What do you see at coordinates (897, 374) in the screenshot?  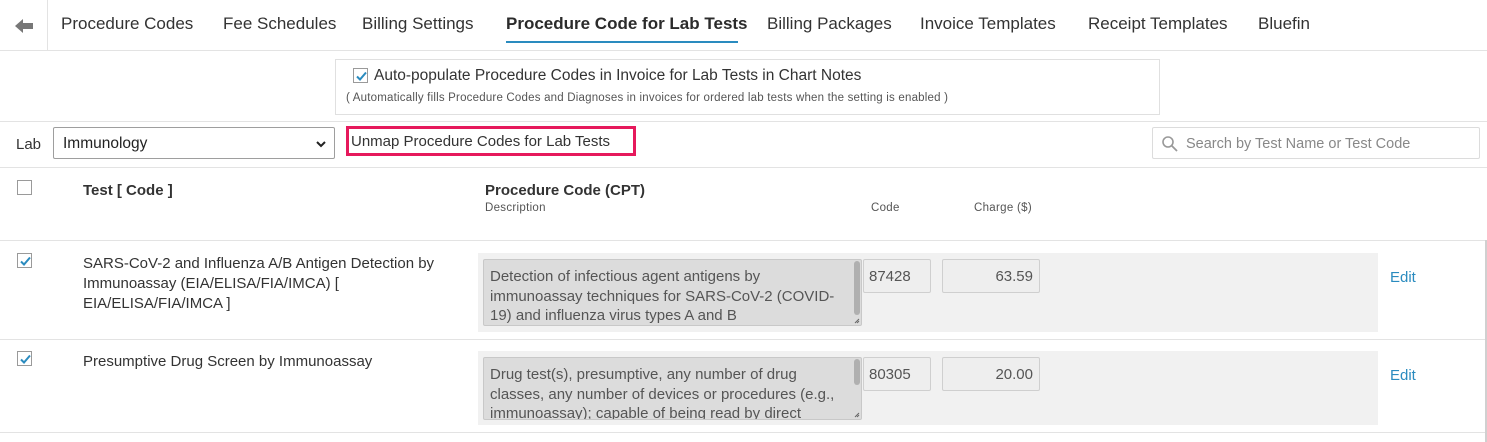 I see `code-field: 80305` at bounding box center [897, 374].